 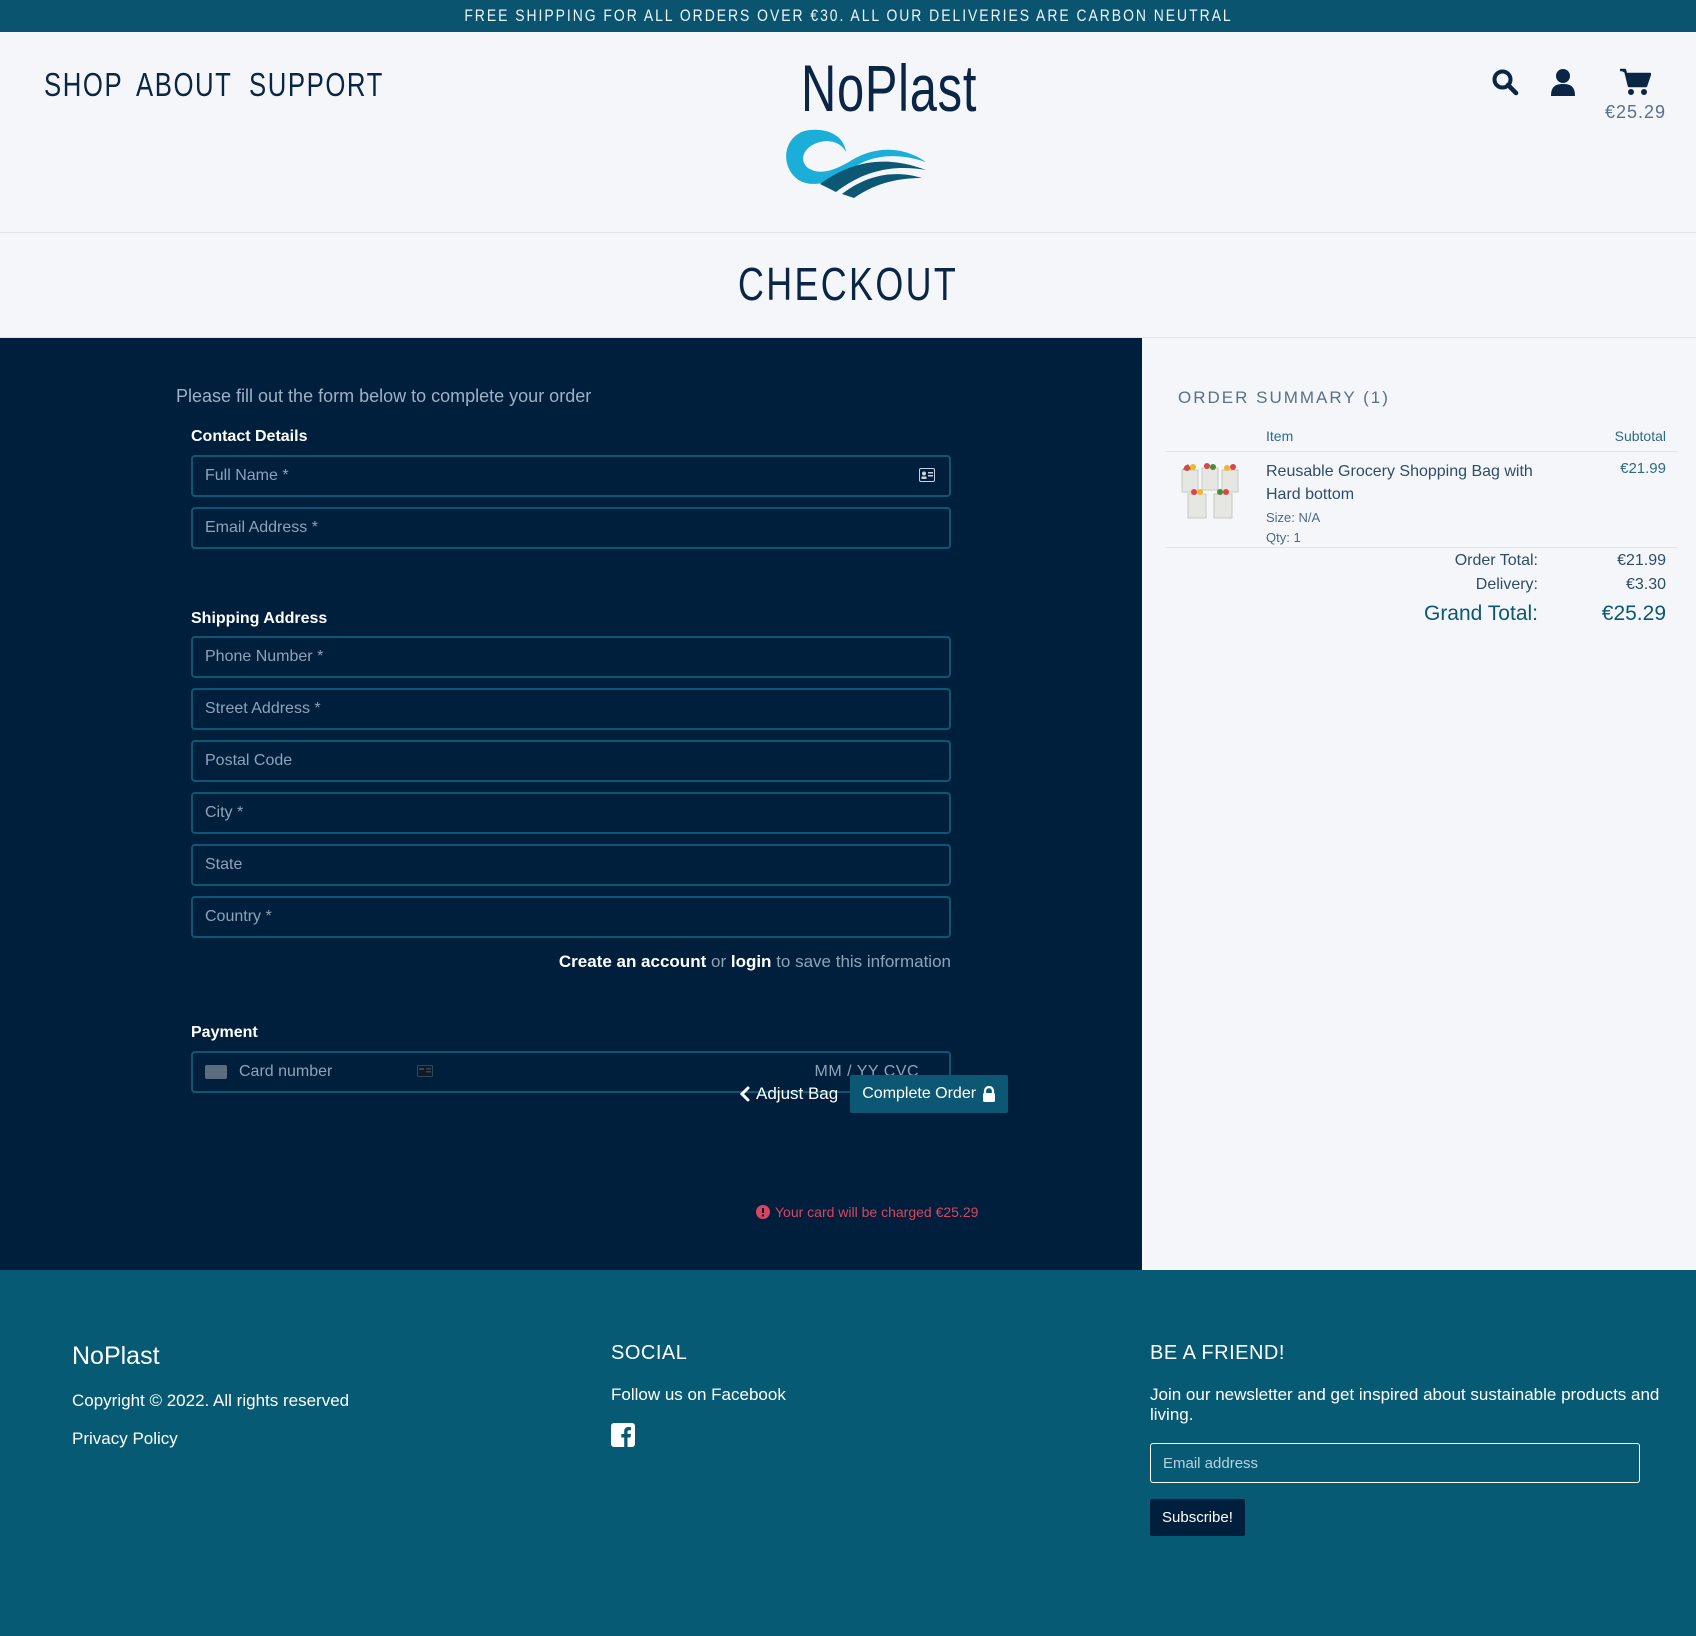 What do you see at coordinates (745, 1094) in the screenshot?
I see `chevron-left-icon` at bounding box center [745, 1094].